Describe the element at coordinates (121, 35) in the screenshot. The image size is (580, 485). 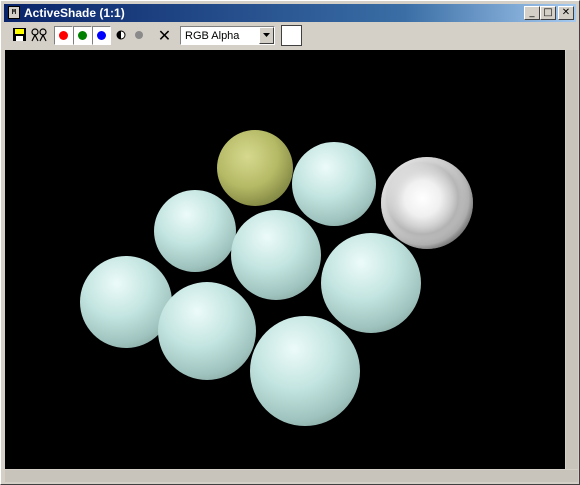
I see `half-circle-icon` at that location.